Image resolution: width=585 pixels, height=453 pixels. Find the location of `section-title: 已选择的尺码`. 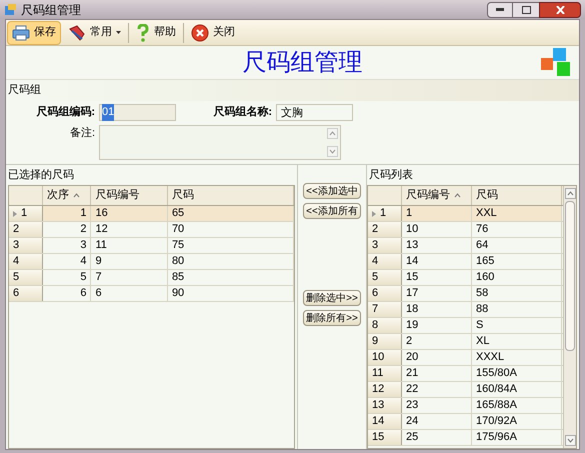

section-title: 已选择的尺码 is located at coordinates (41, 175).